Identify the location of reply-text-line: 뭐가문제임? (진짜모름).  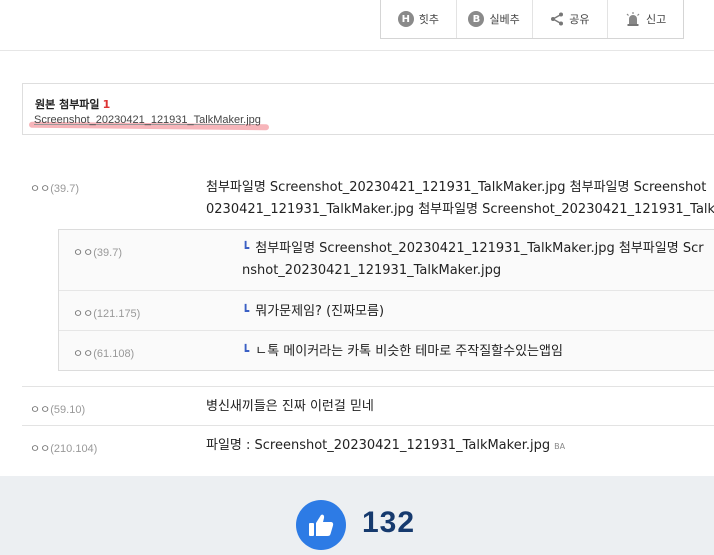
(320, 311).